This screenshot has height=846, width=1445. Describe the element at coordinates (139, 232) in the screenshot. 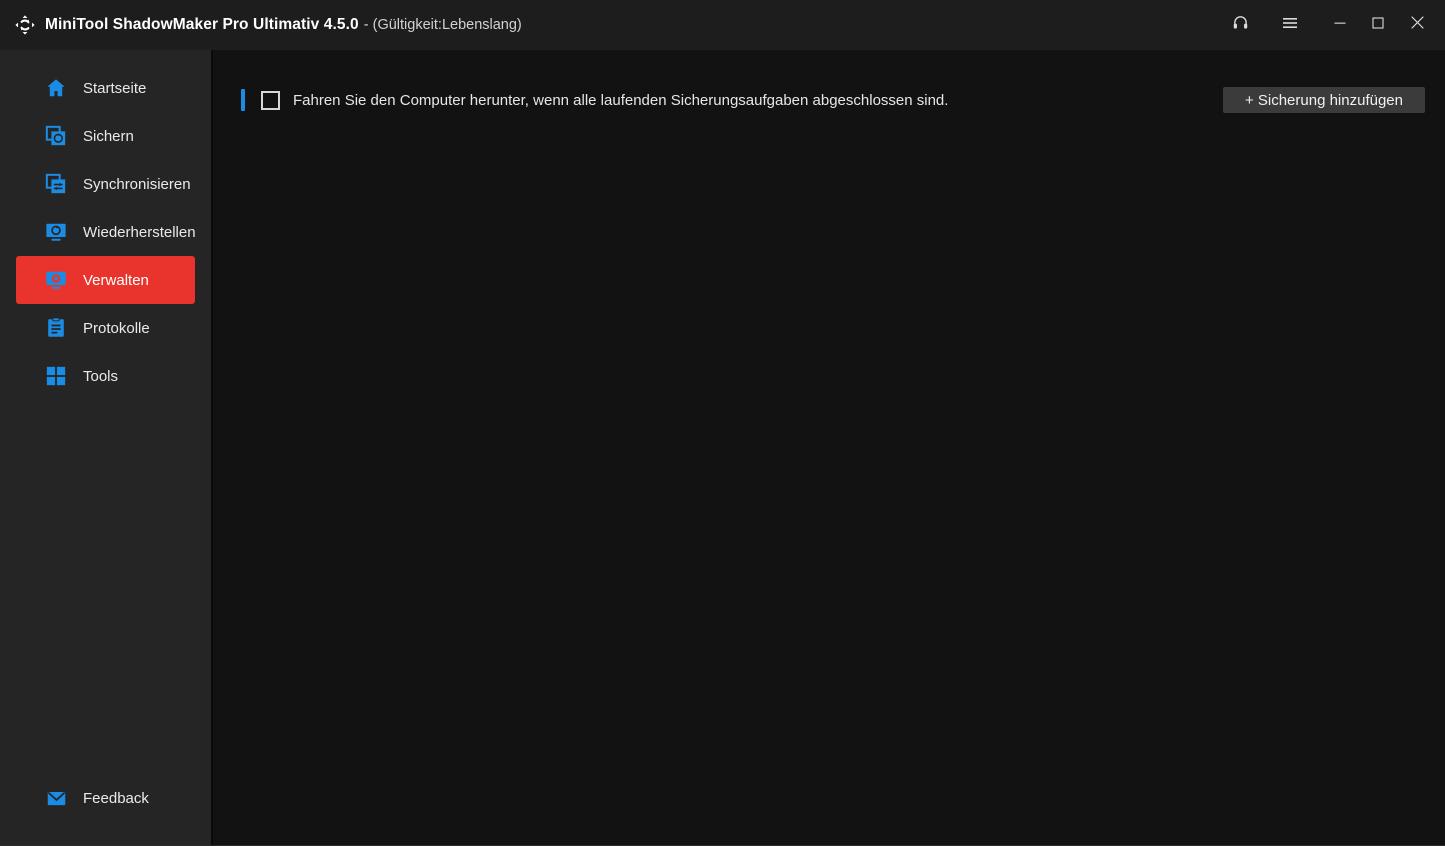

I see `sidebar-label: Wiederherstellen` at that location.